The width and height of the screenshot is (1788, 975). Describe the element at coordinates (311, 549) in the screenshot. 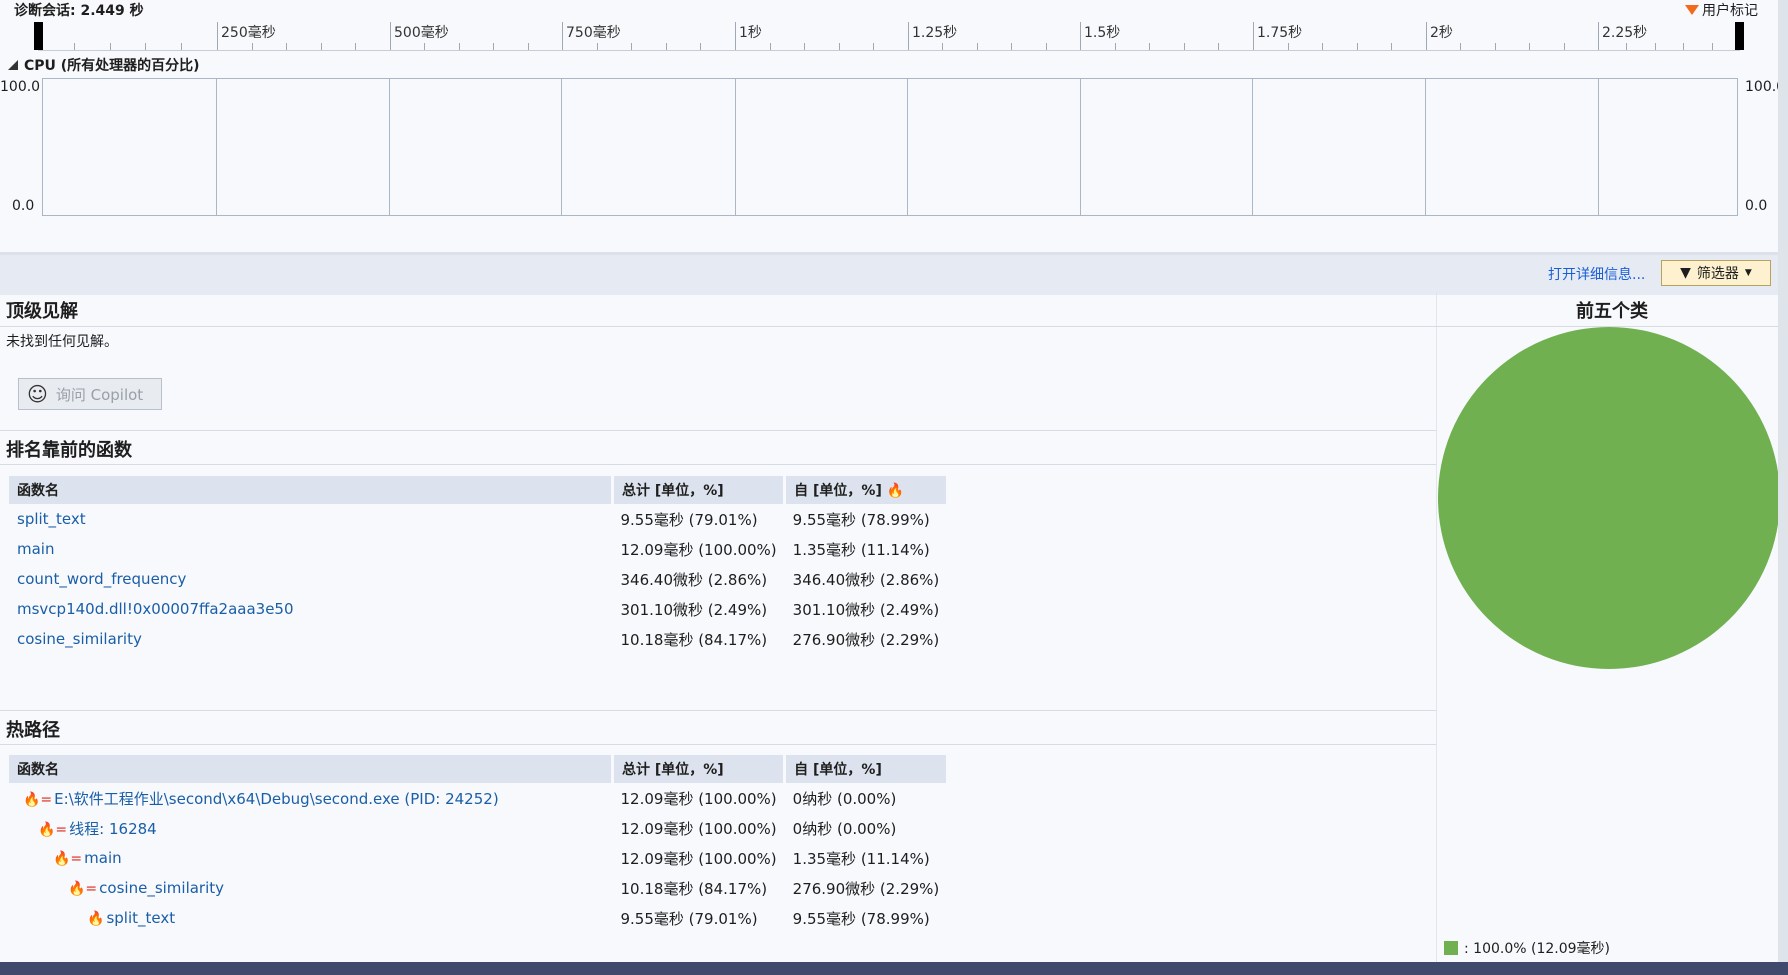

I see `function-link: main` at that location.